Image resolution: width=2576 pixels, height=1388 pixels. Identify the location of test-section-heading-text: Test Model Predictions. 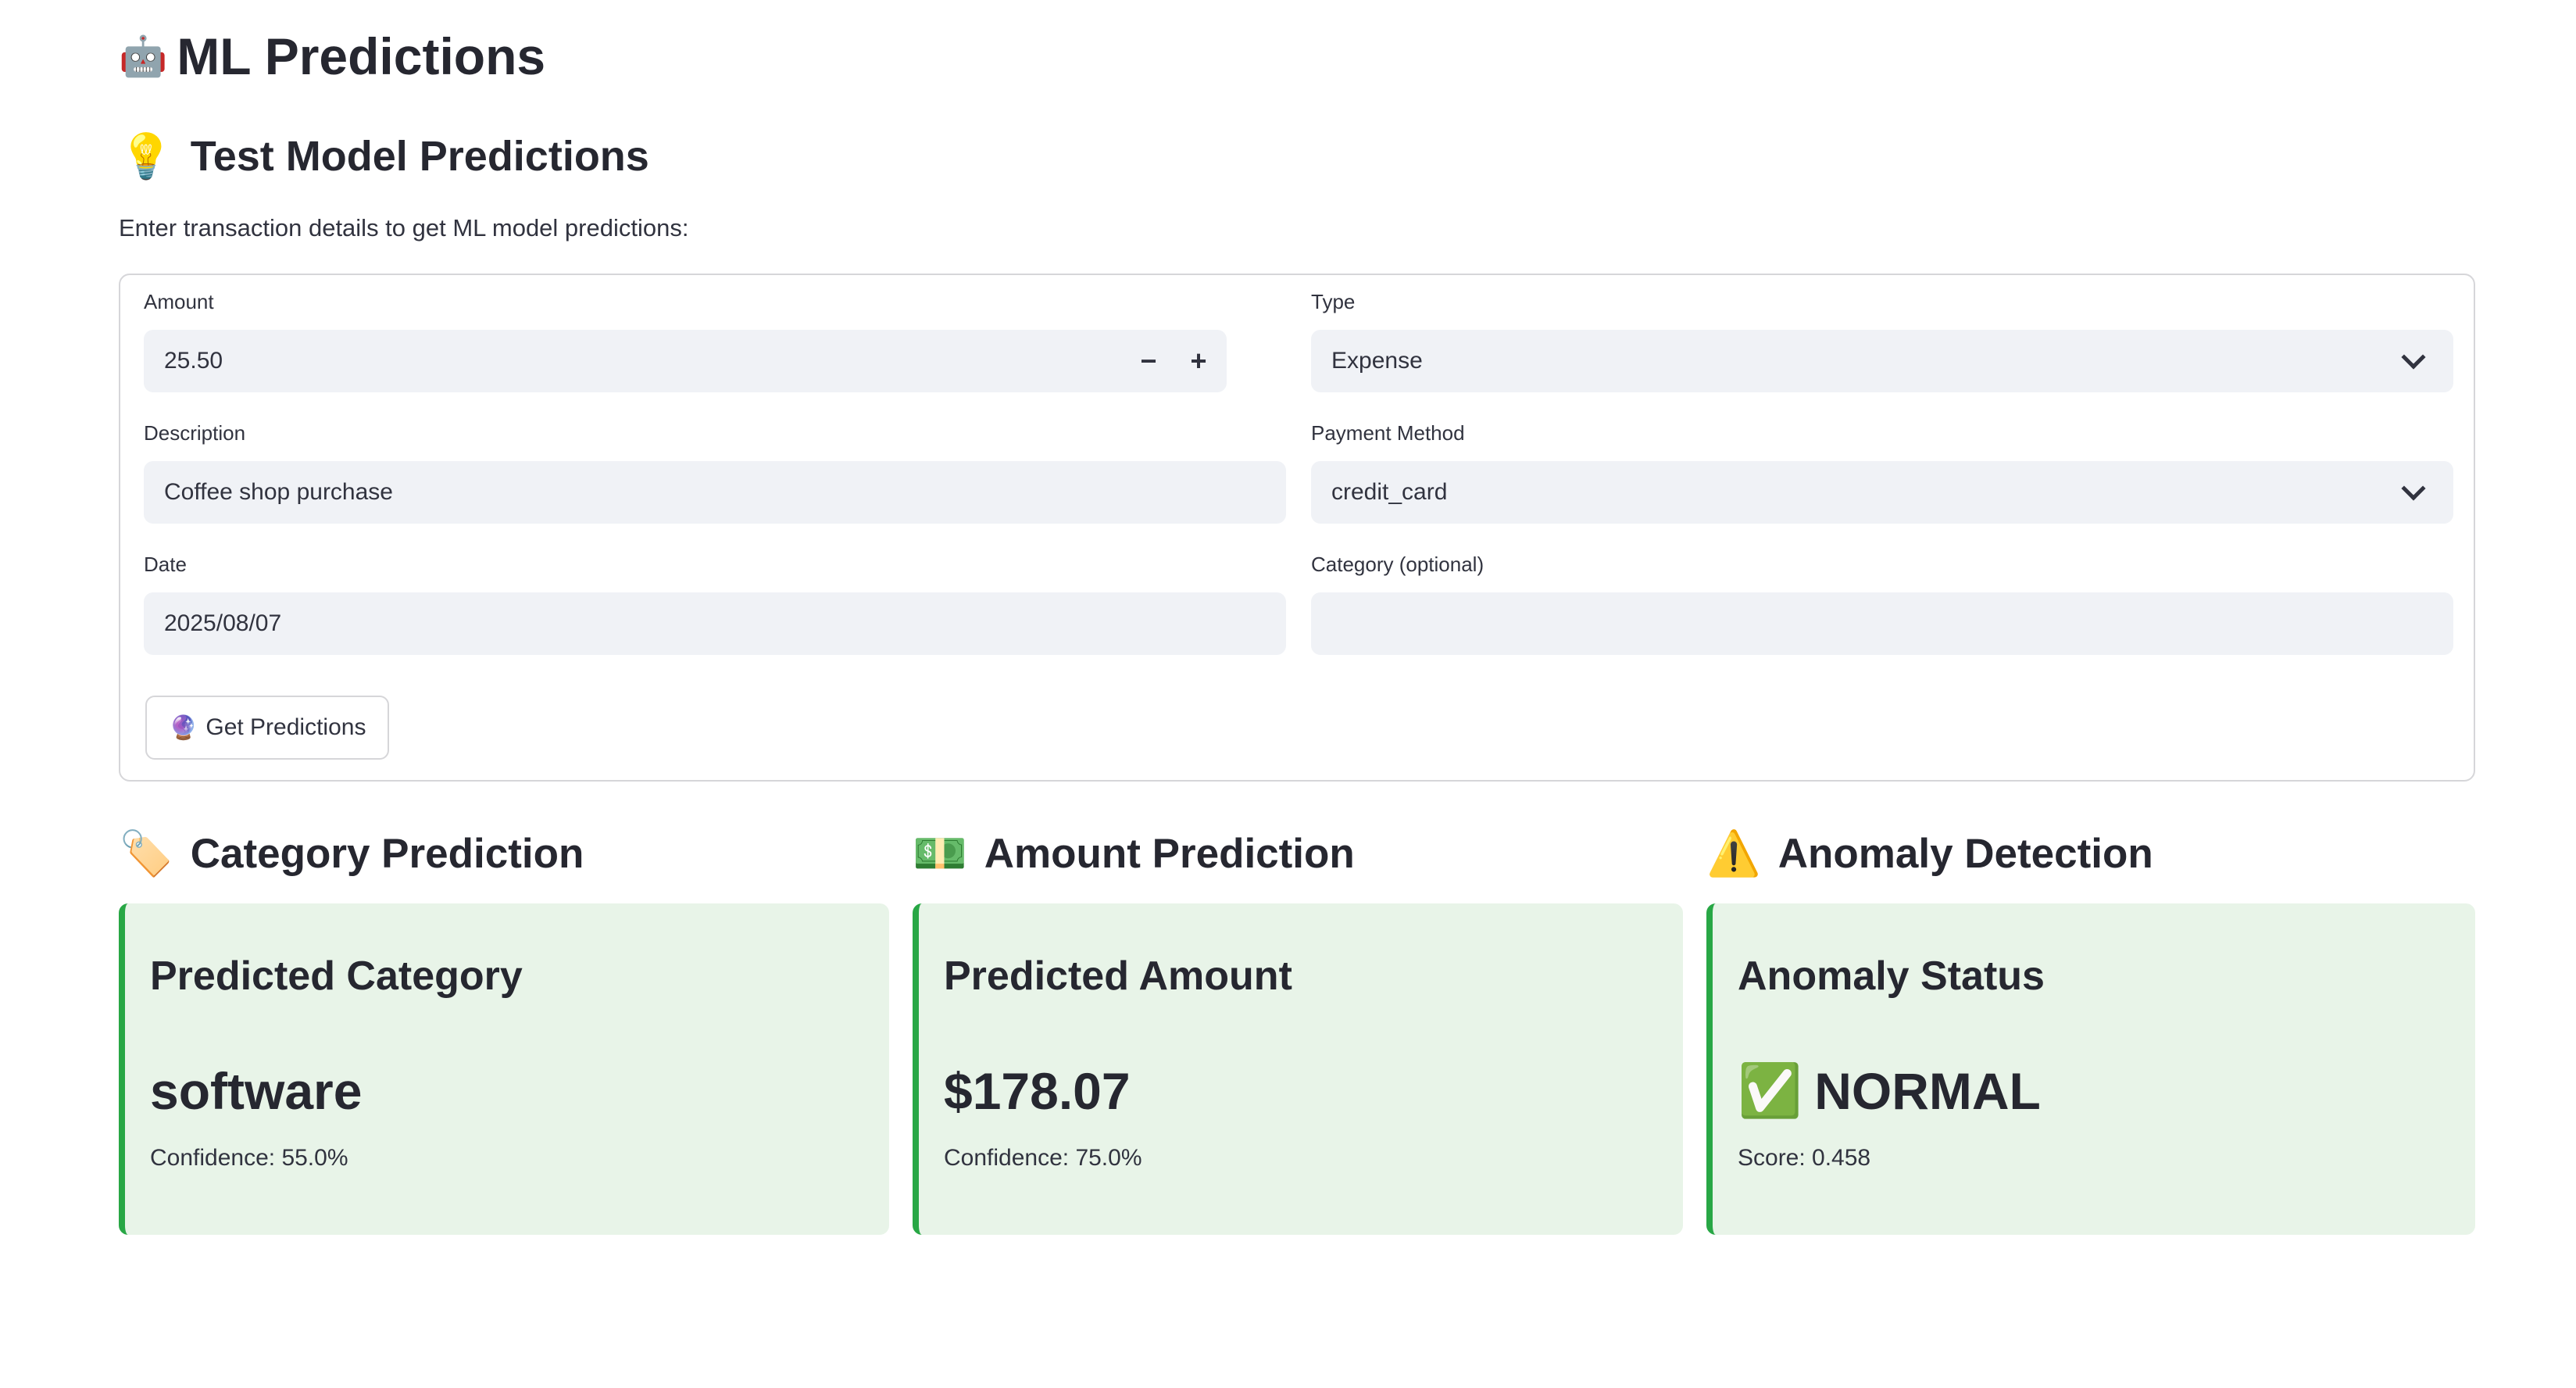
(420, 156).